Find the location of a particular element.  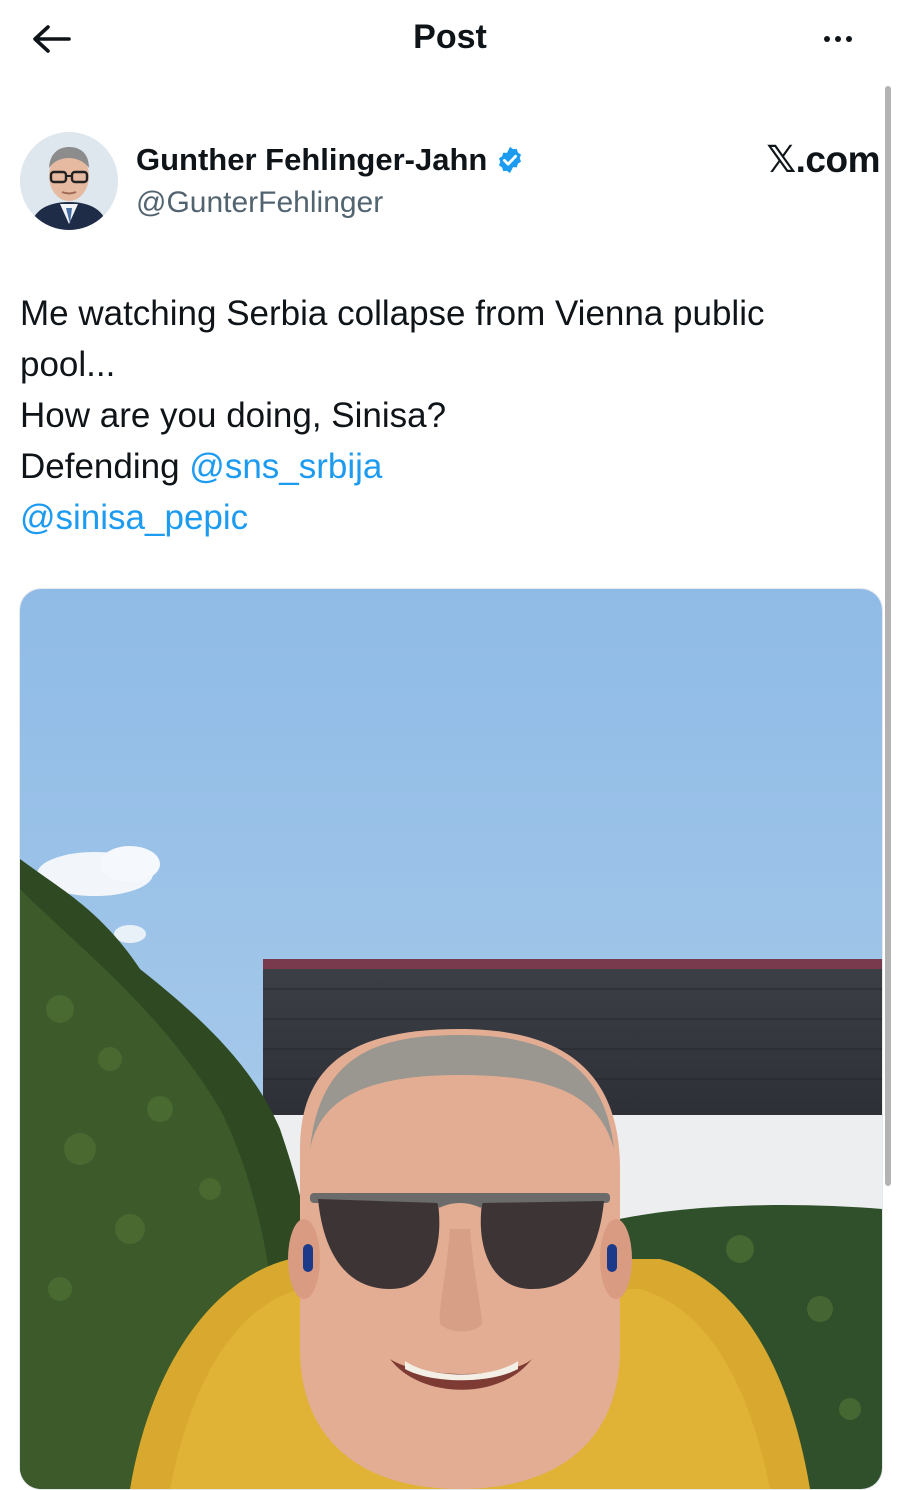

user-handle: @GunterFehlinger is located at coordinates (259, 203).